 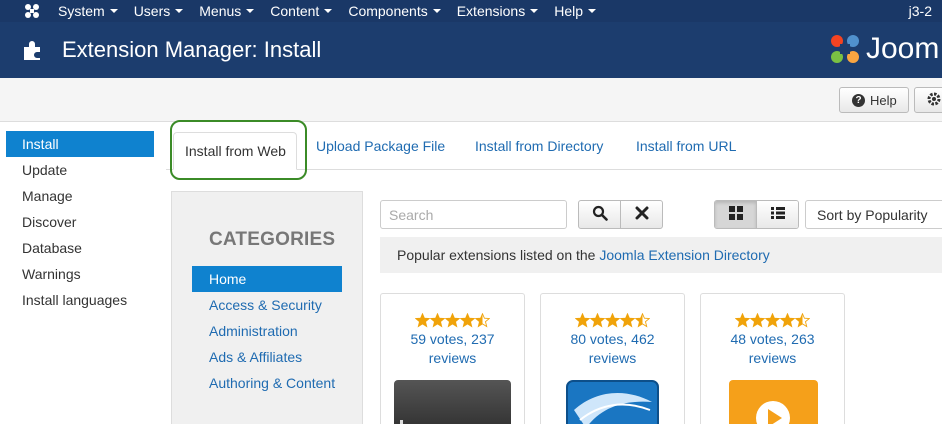 I want to click on joomla-logo-icon, so click(x=845, y=49).